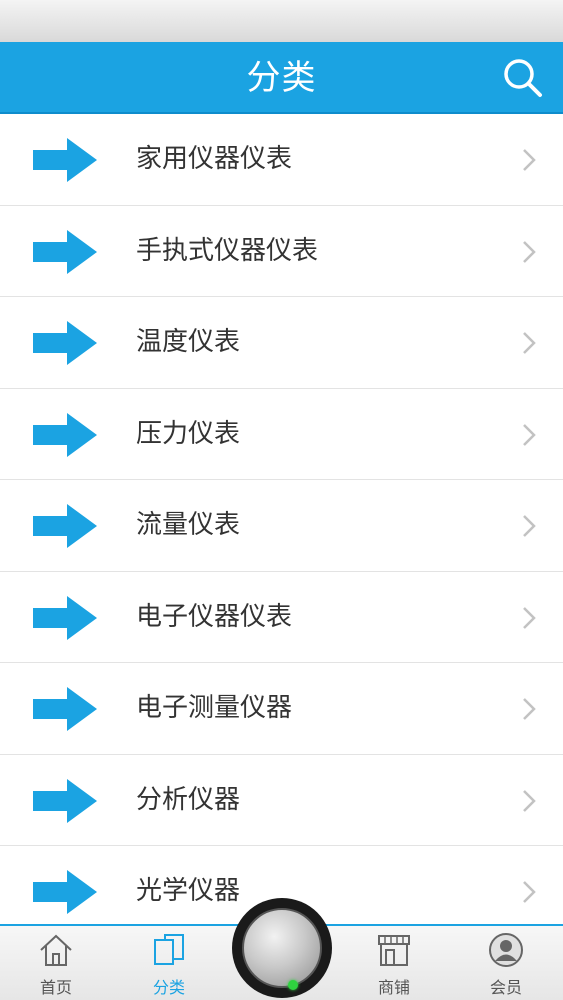 Image resolution: width=563 pixels, height=1000 pixels. Describe the element at coordinates (394, 950) in the screenshot. I see `shop-icon` at that location.